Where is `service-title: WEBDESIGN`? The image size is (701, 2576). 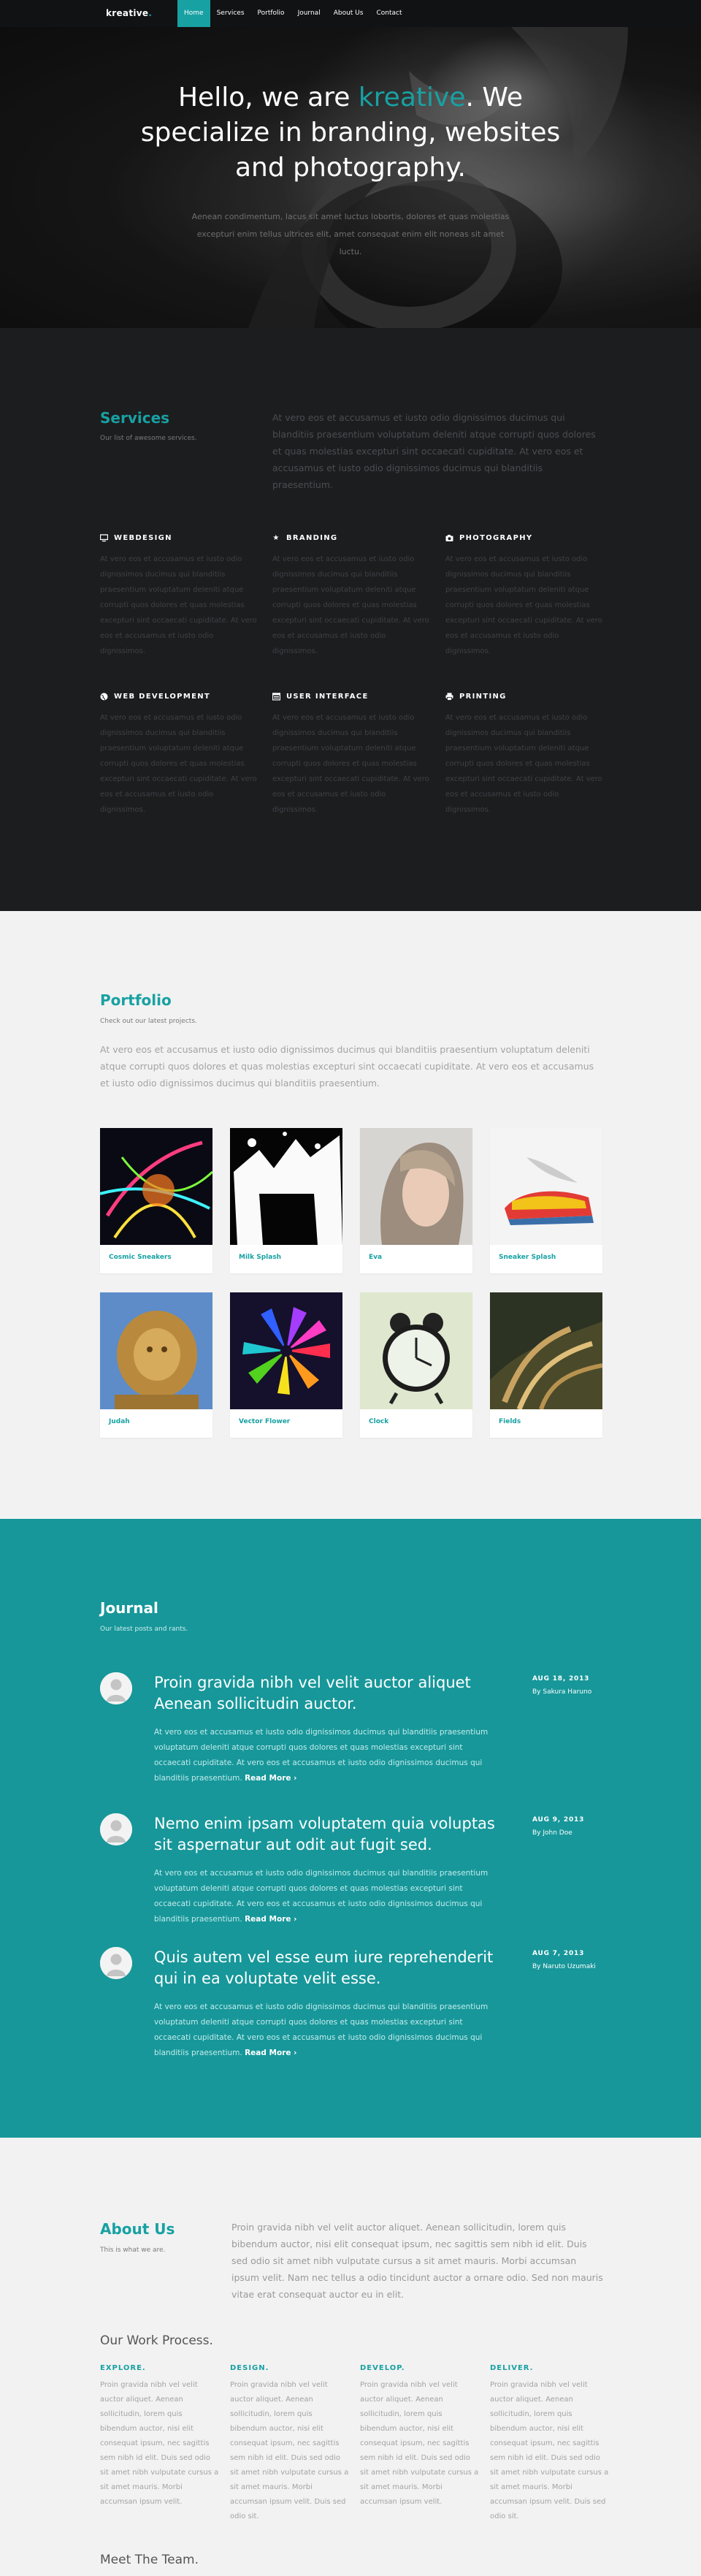 service-title: WEBDESIGN is located at coordinates (143, 537).